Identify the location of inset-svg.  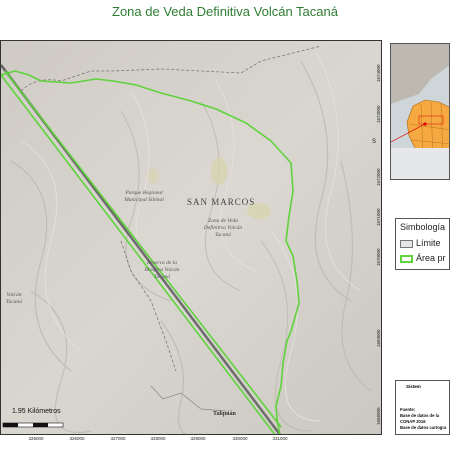
(420, 111).